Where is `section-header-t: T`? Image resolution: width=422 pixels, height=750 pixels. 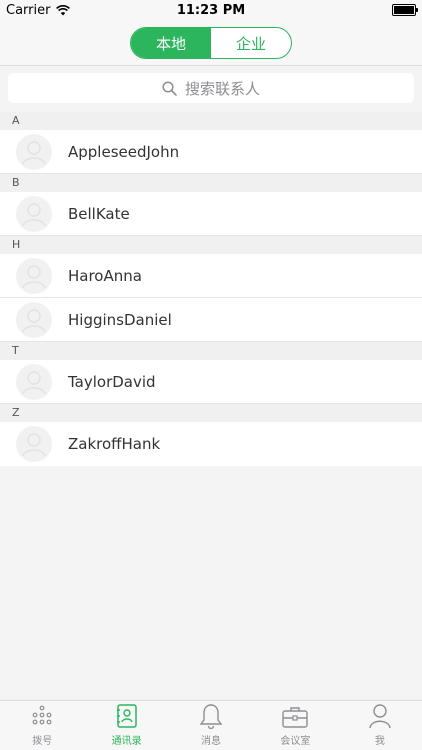 section-header-t: T is located at coordinates (211, 351).